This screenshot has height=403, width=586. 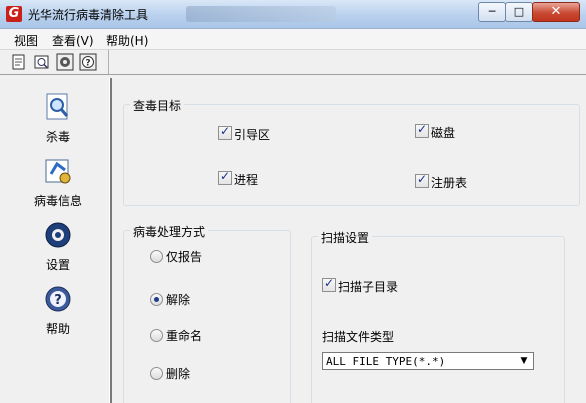 What do you see at coordinates (449, 183) in the screenshot?
I see `target-registry-label: 注册表` at bounding box center [449, 183].